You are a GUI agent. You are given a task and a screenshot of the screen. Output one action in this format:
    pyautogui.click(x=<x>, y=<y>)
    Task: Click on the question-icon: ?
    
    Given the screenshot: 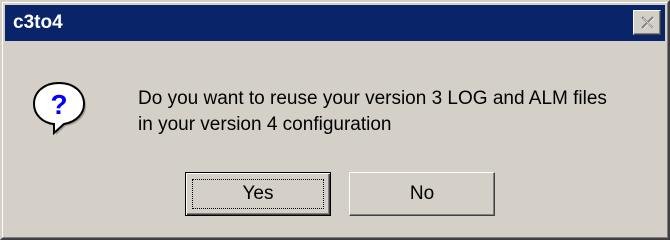 What is the action you would take?
    pyautogui.click(x=59, y=108)
    